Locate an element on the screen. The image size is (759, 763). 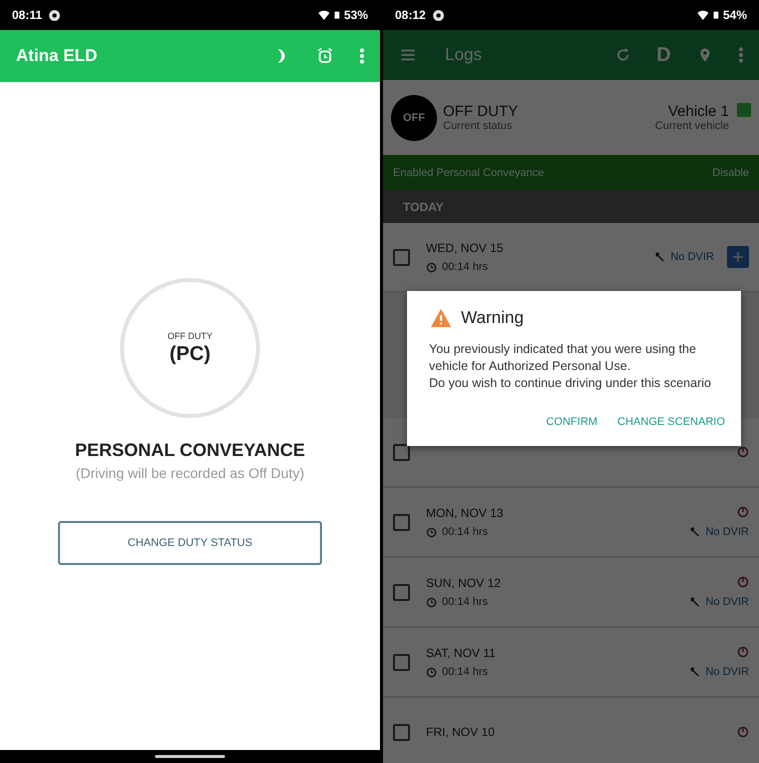
status-label: OFF DUTY is located at coordinates (190, 335).